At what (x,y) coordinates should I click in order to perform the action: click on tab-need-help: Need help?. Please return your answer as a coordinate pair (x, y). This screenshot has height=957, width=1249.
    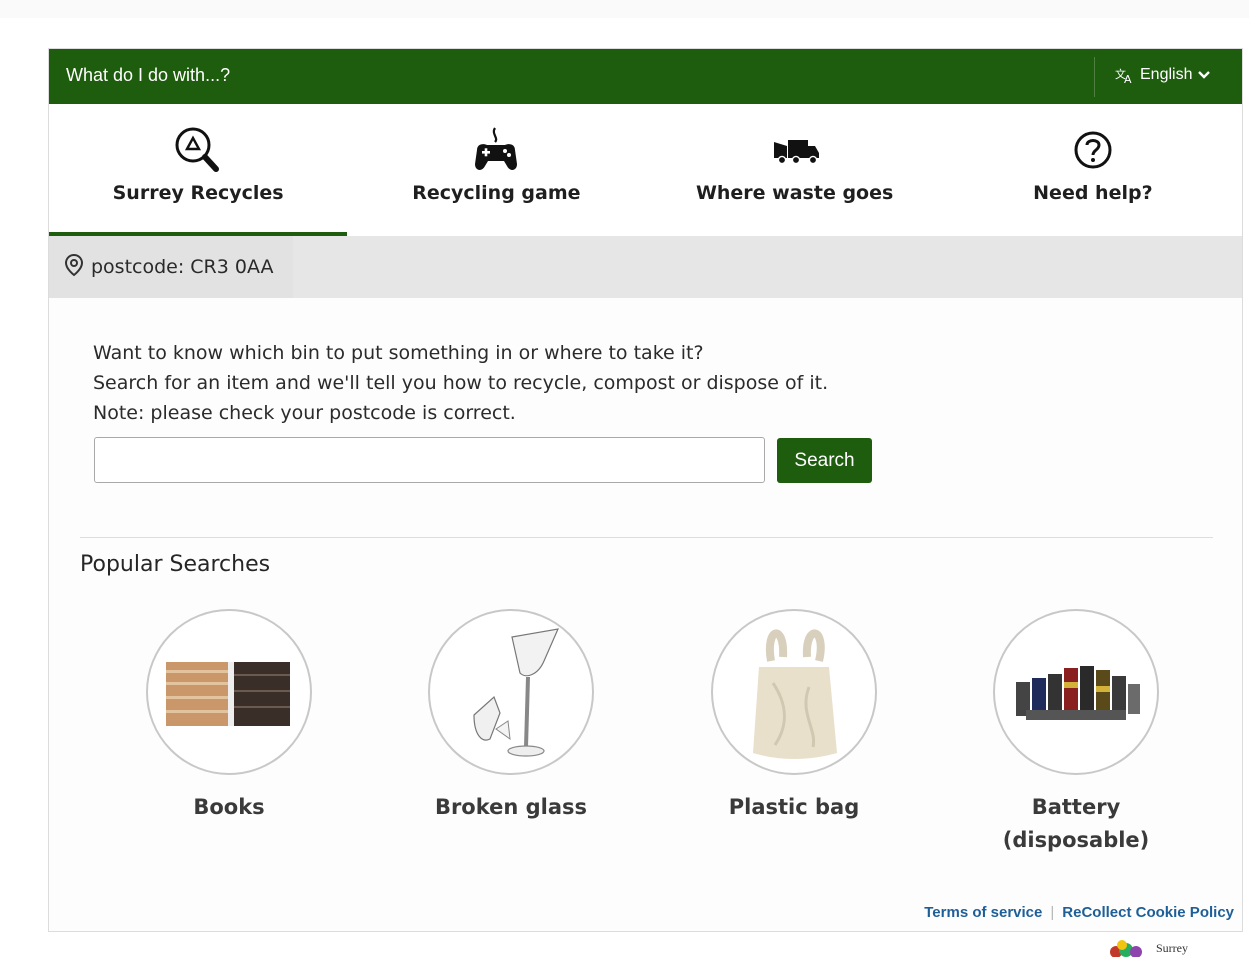
    Looking at the image, I should click on (1093, 170).